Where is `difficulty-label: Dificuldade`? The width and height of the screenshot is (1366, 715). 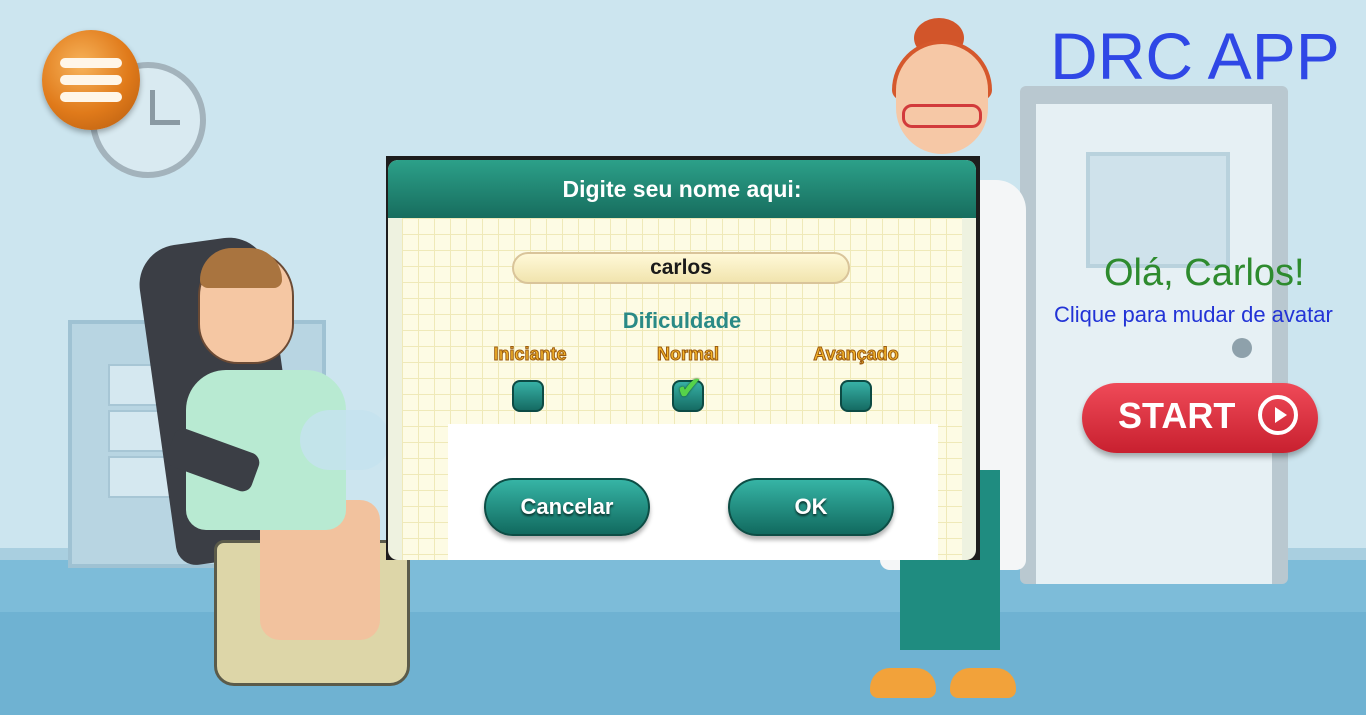 difficulty-label: Dificuldade is located at coordinates (682, 320).